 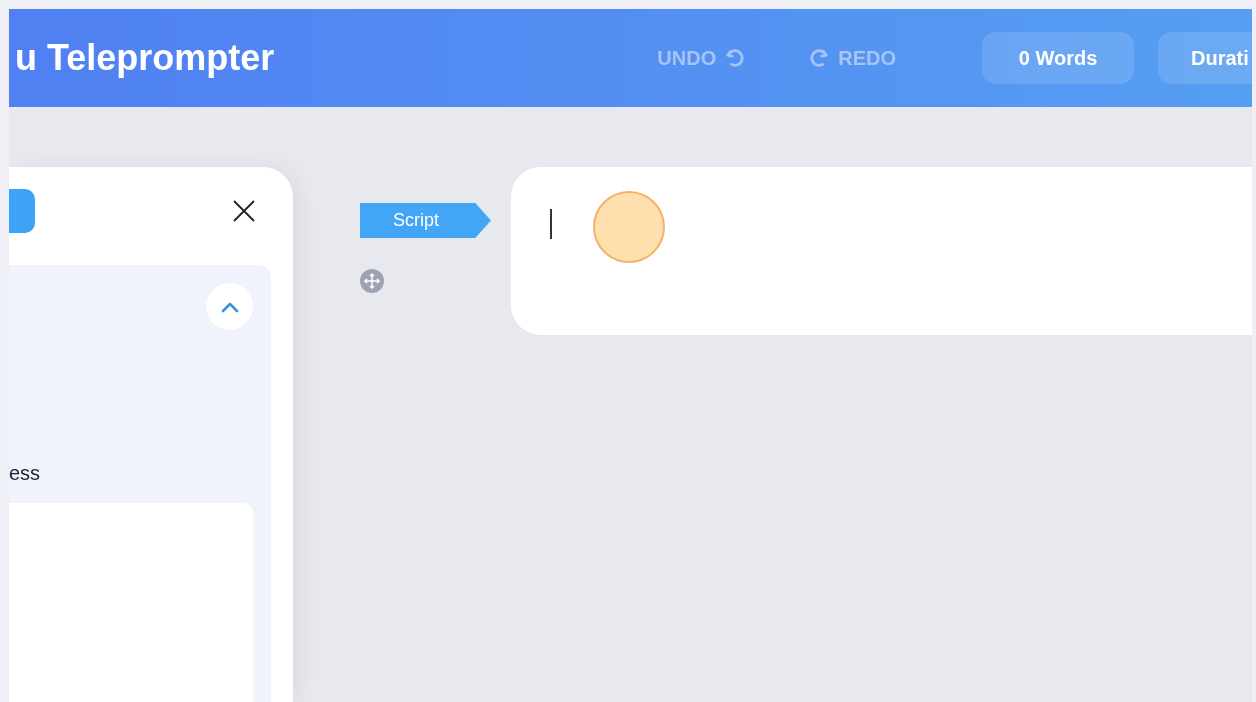 What do you see at coordinates (22, 211) in the screenshot?
I see `action-button` at bounding box center [22, 211].